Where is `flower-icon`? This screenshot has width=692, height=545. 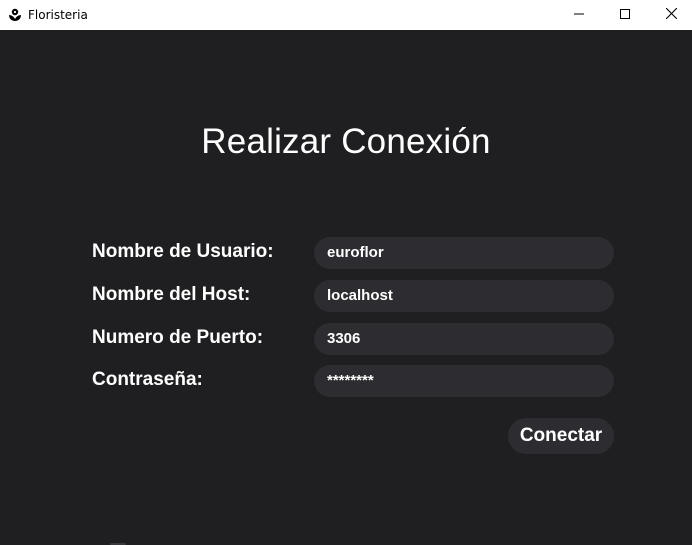 flower-icon is located at coordinates (15, 15).